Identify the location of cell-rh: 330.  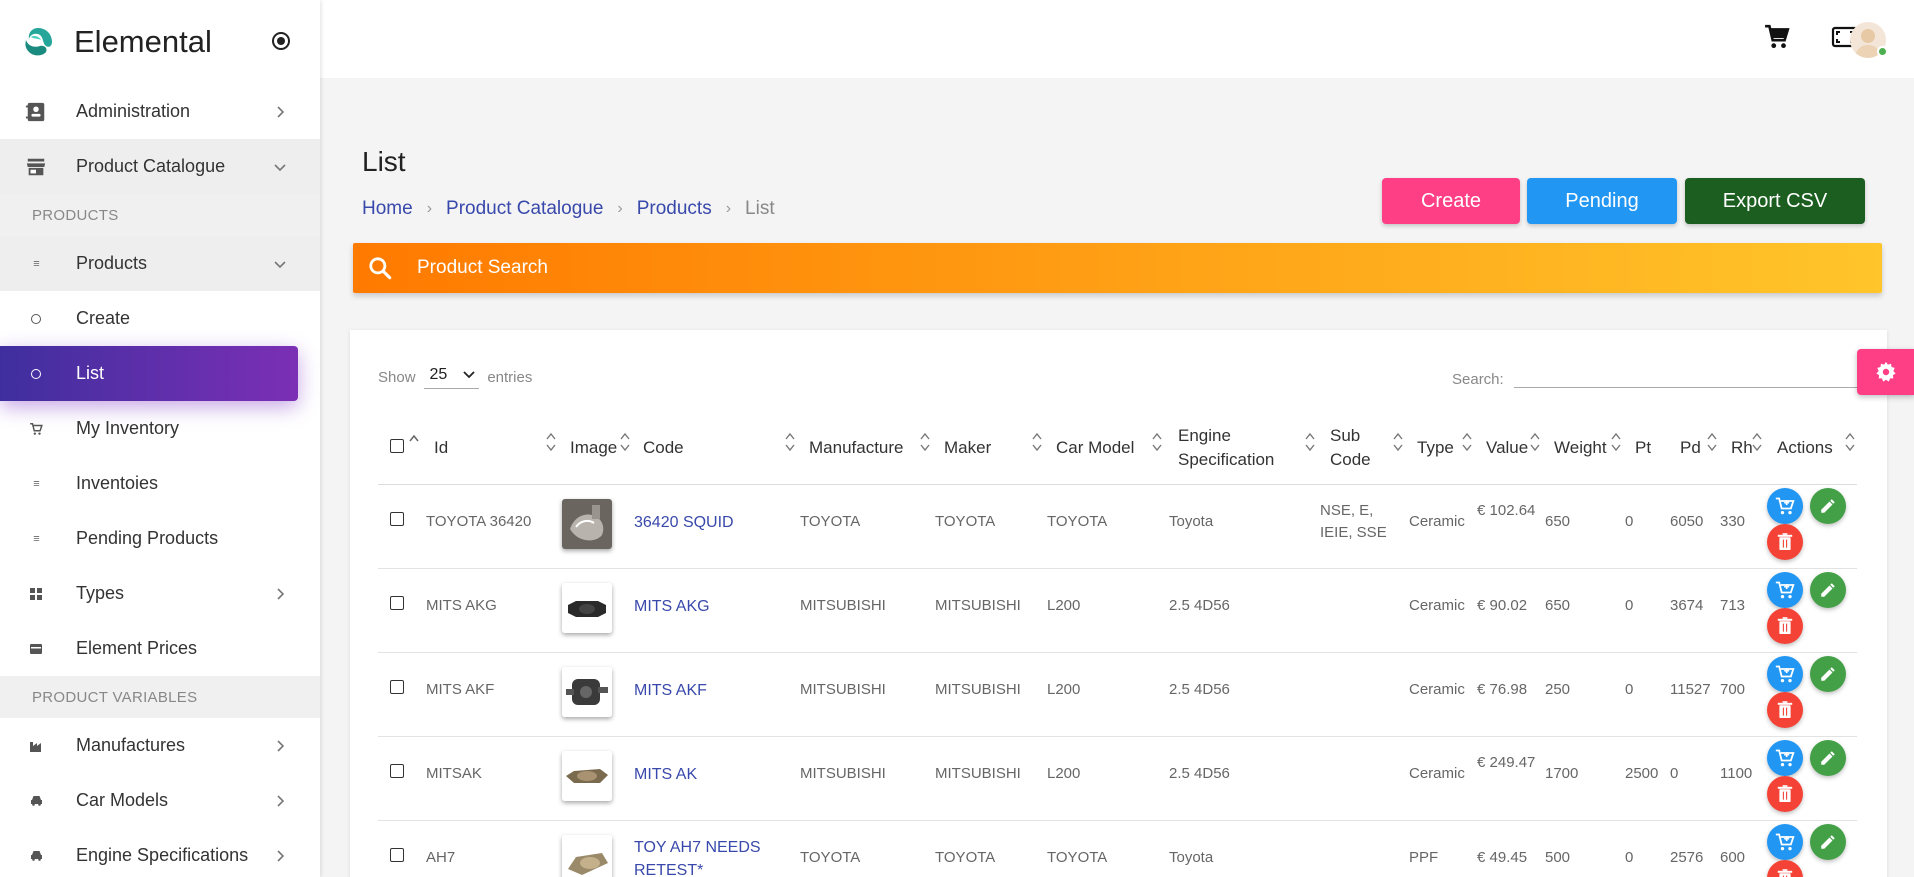
(1733, 521).